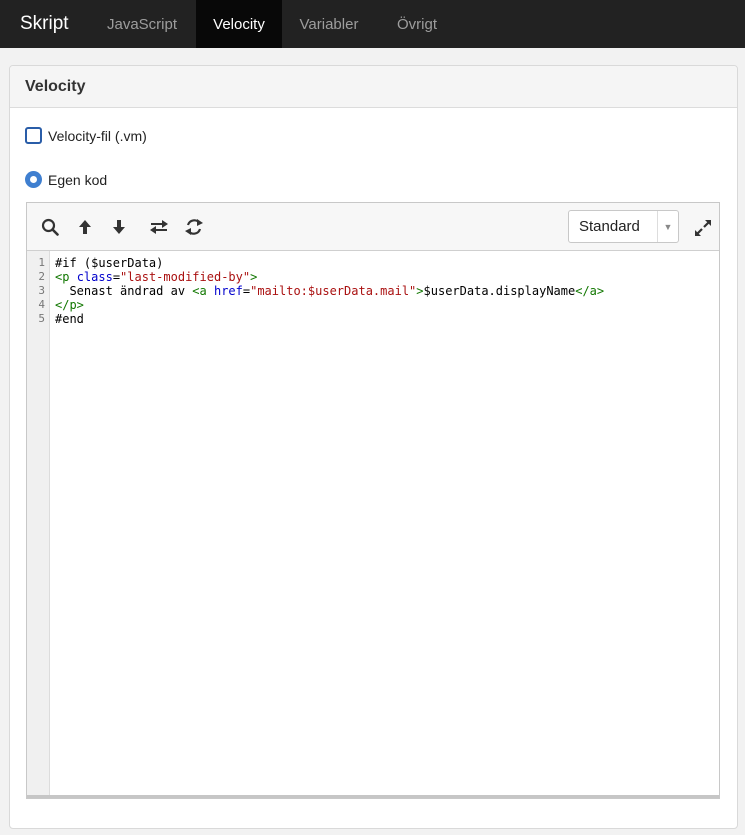 The width and height of the screenshot is (745, 835). What do you see at coordinates (119, 227) in the screenshot?
I see `arrow-down-icon` at bounding box center [119, 227].